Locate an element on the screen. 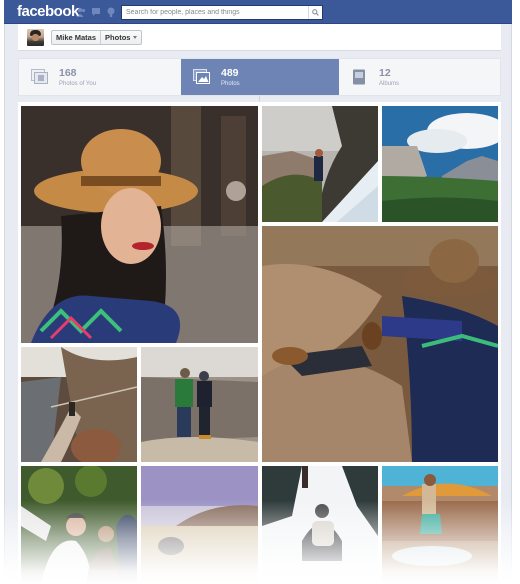 This screenshot has width=520, height=584. search-button is located at coordinates (315, 12).